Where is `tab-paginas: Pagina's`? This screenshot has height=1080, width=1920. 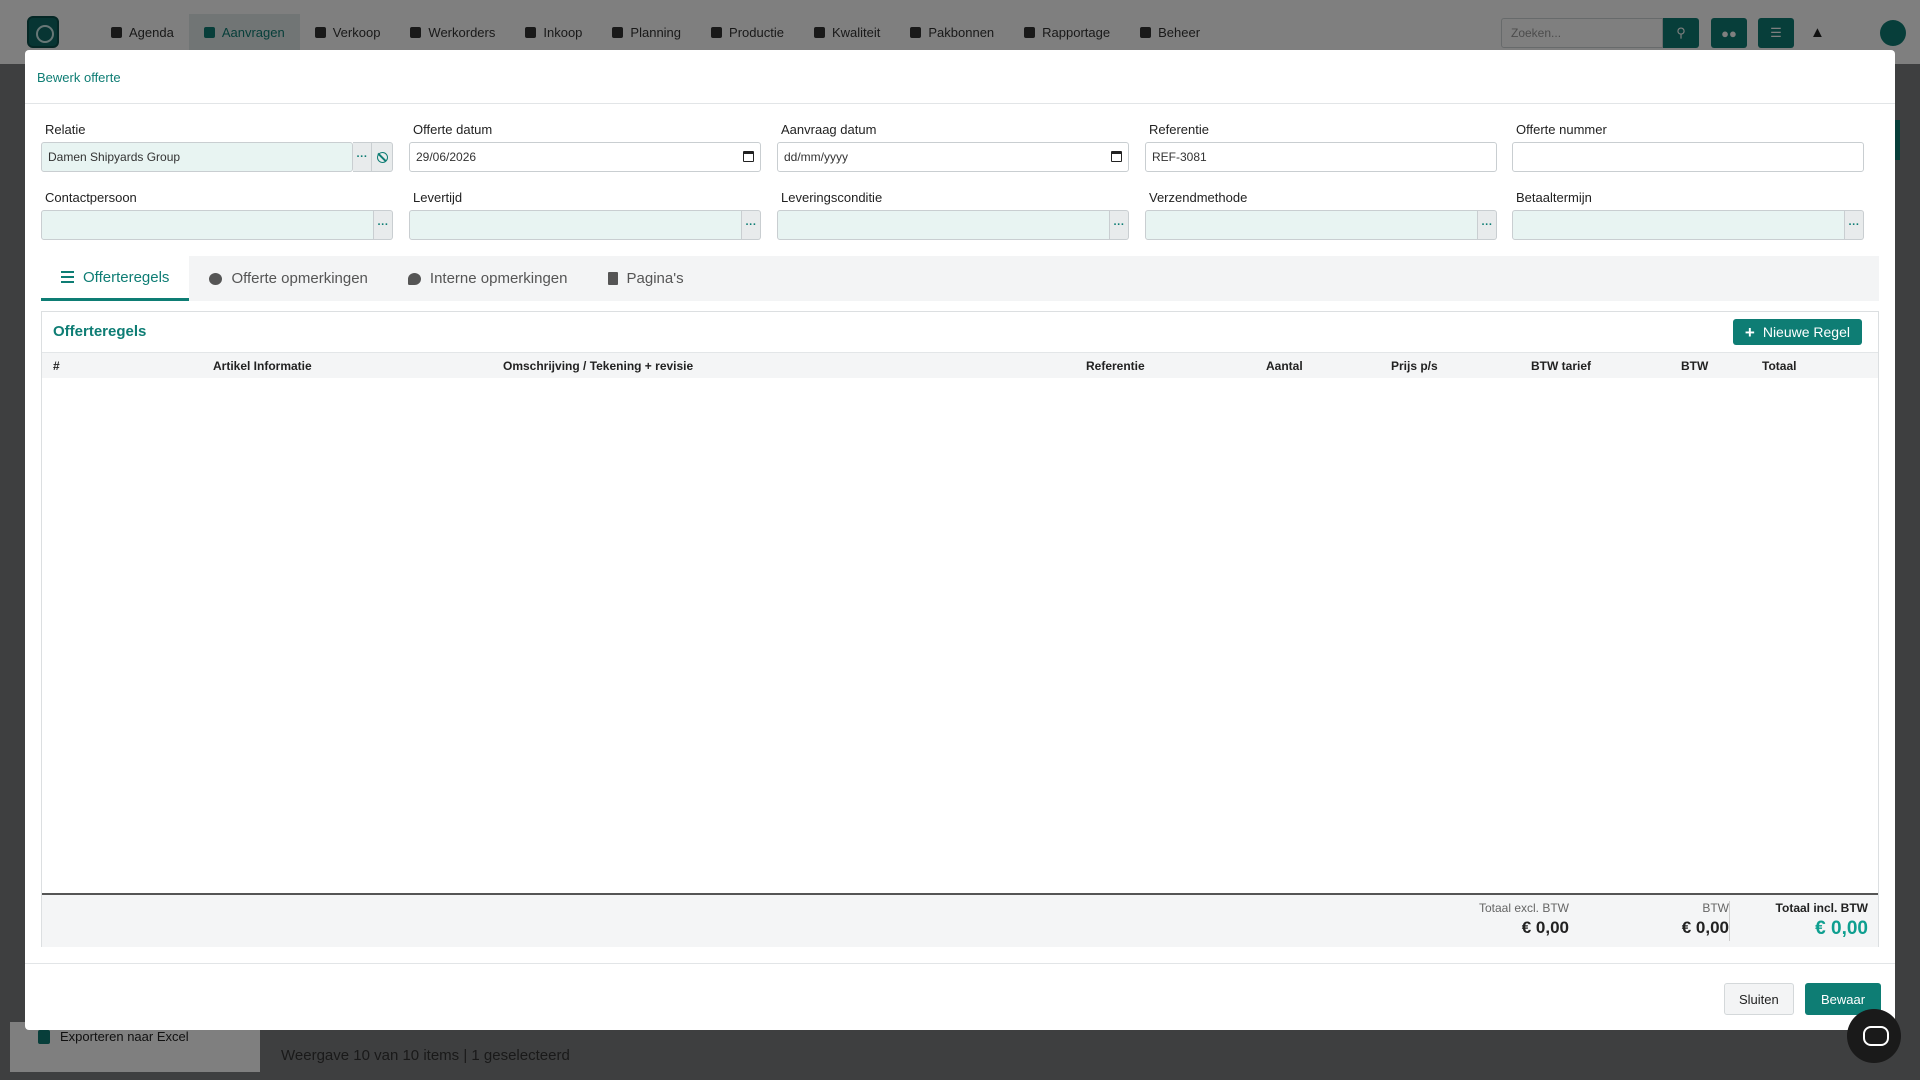
tab-paginas: Pagina's is located at coordinates (646, 278).